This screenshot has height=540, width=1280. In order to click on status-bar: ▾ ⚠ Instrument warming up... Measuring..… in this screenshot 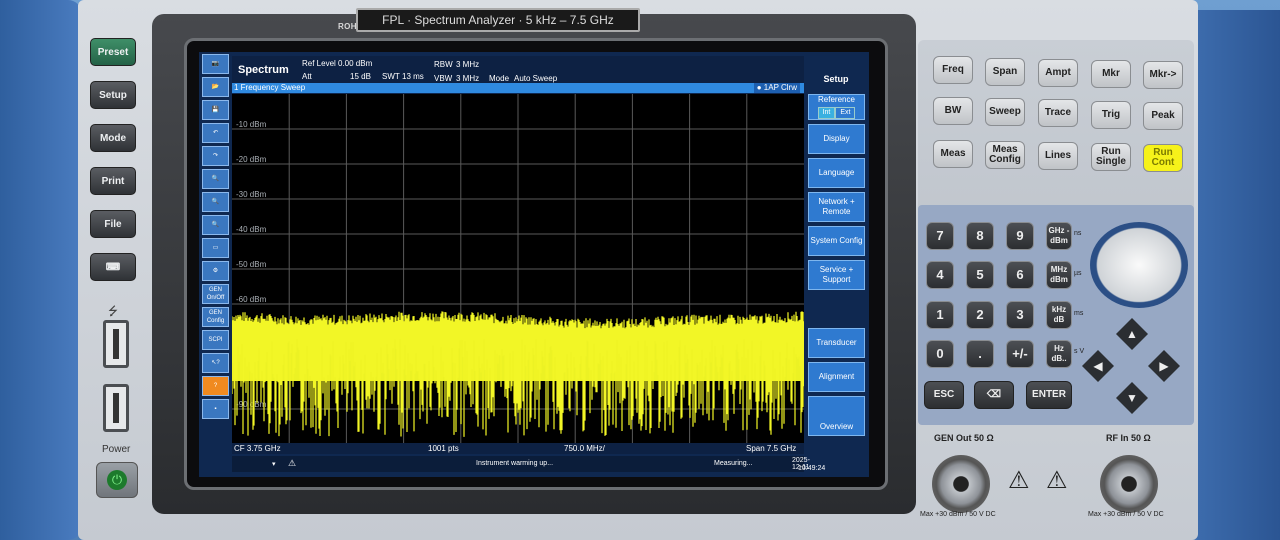, I will do `click(528, 464)`.